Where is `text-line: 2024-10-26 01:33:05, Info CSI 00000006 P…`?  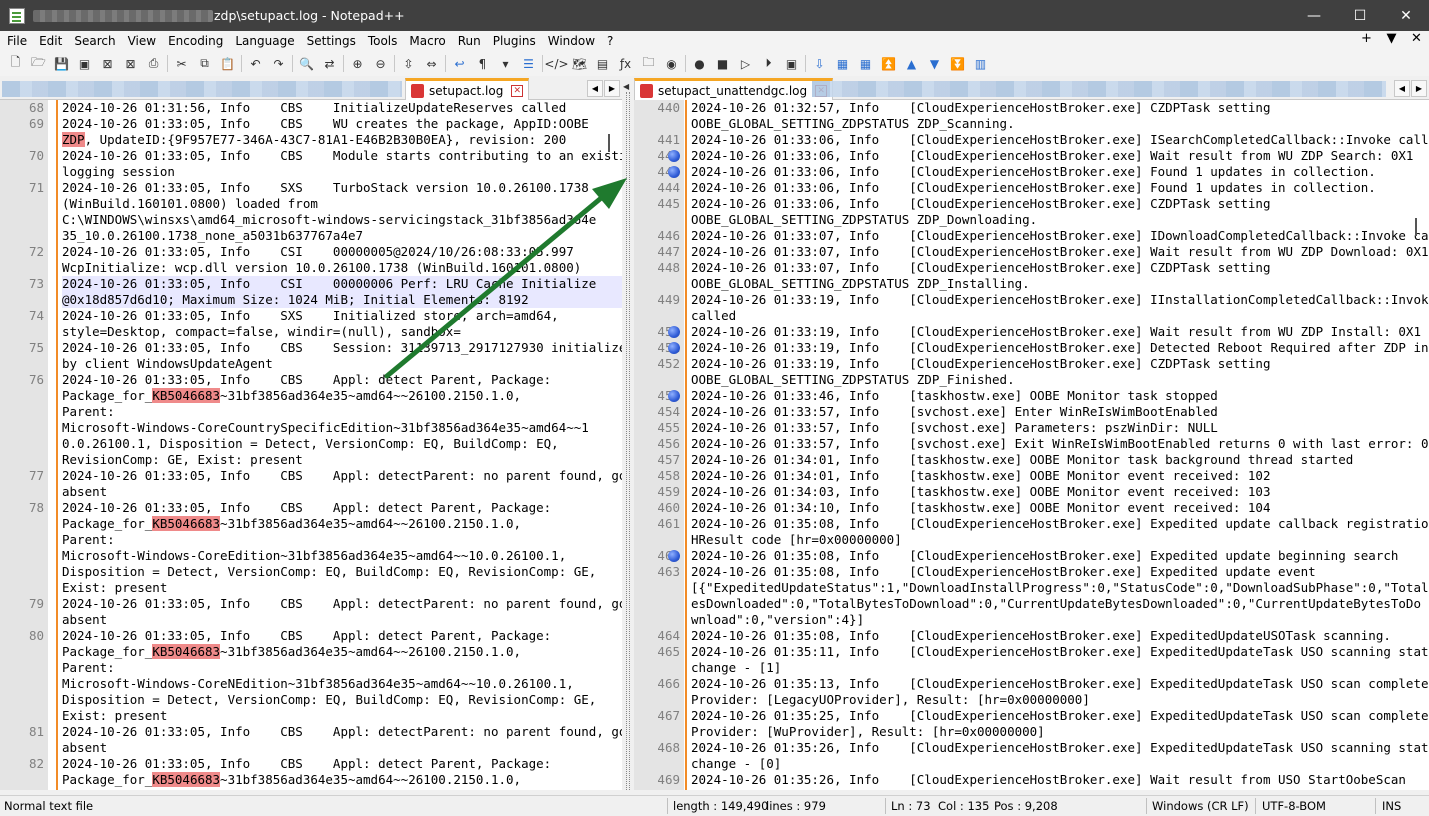 text-line: 2024-10-26 01:33:05, Info CSI 00000006 P… is located at coordinates (342, 284).